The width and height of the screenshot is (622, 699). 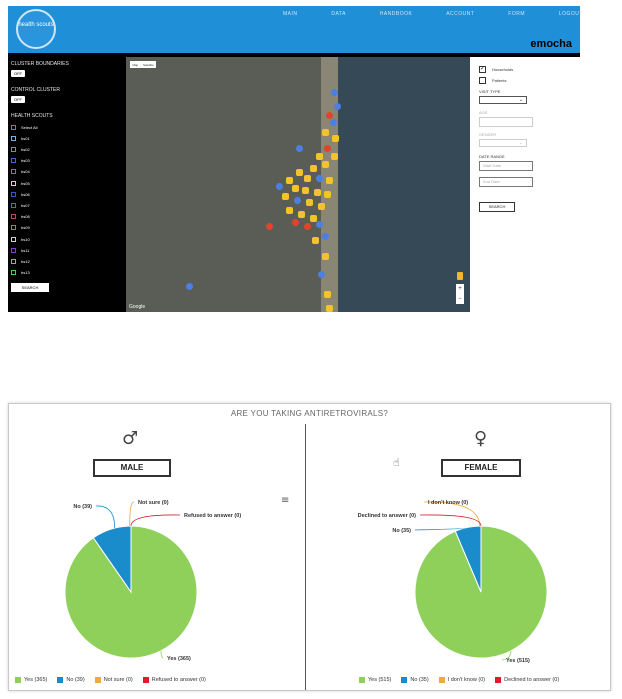 I want to click on legend-item: Refused to answer (0), so click(x=174, y=680).